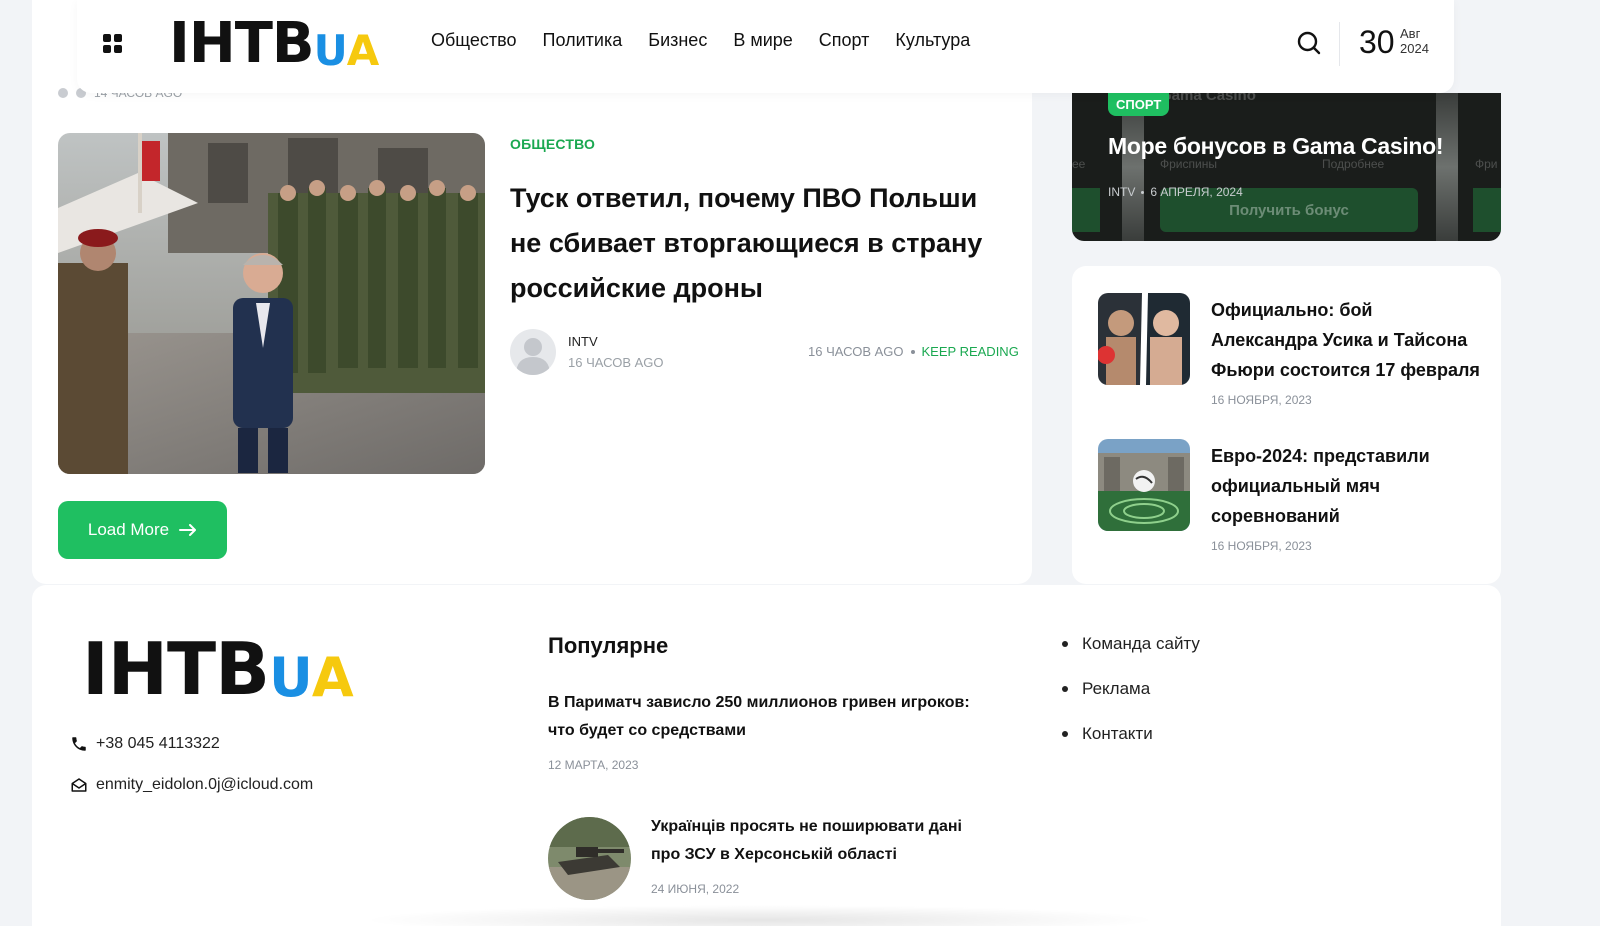 The image size is (1600, 926). What do you see at coordinates (762, 40) in the screenshot?
I see `nav-item-world: В мире` at bounding box center [762, 40].